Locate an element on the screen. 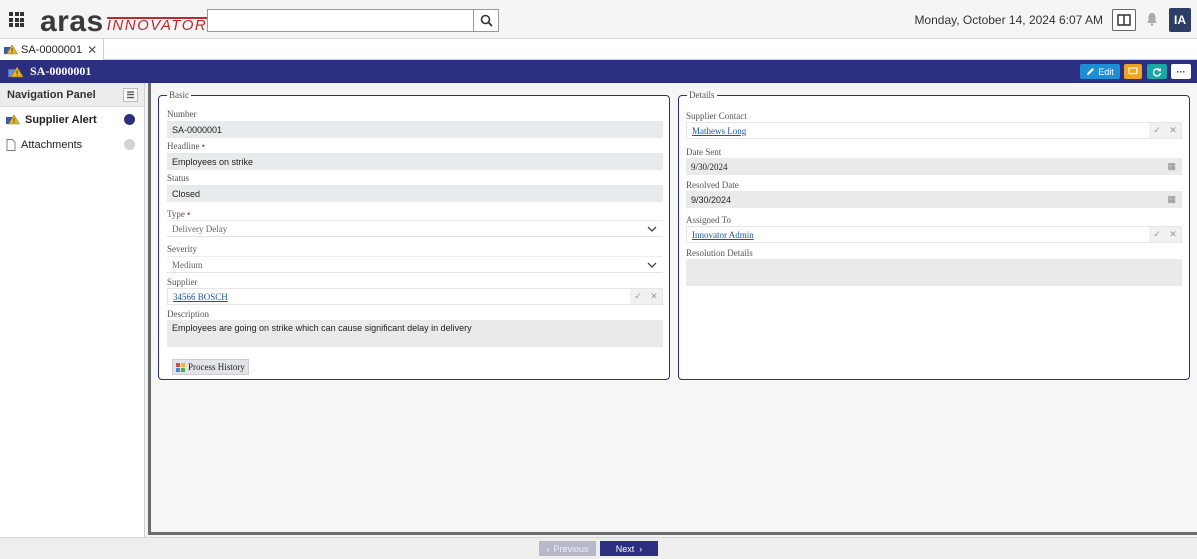 The height and width of the screenshot is (559, 1197). resolved-date-field: 9/30/2024 ▦ is located at coordinates (934, 199).